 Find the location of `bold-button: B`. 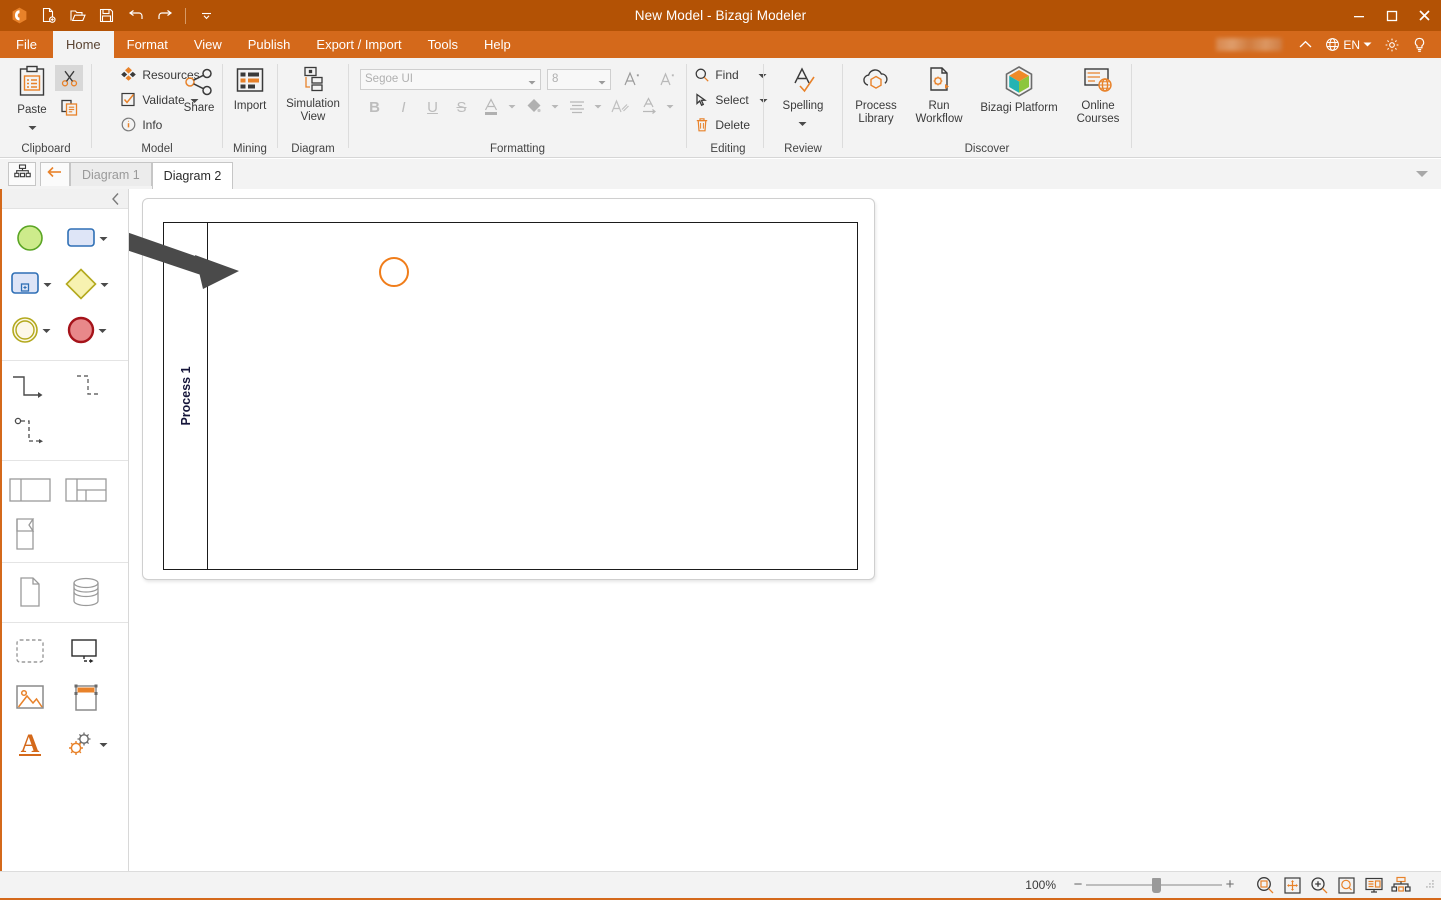

bold-button: B is located at coordinates (374, 107).